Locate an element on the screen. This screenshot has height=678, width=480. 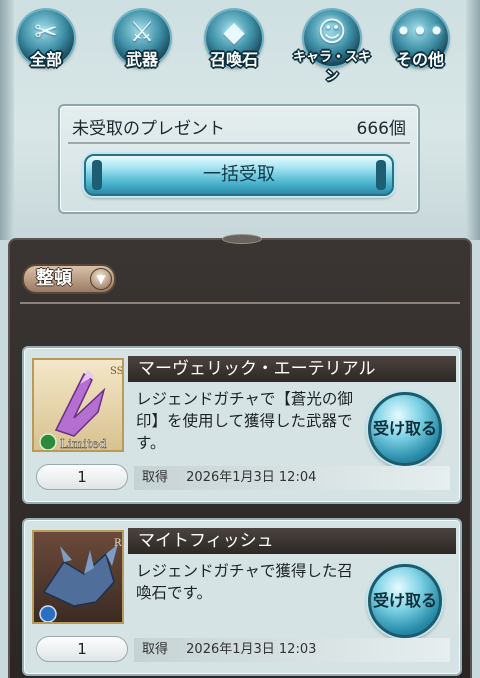
item-description: レジェンドガチャで【蒼光の御印】を使用して獲得した武器です。 is located at coordinates (244, 421).